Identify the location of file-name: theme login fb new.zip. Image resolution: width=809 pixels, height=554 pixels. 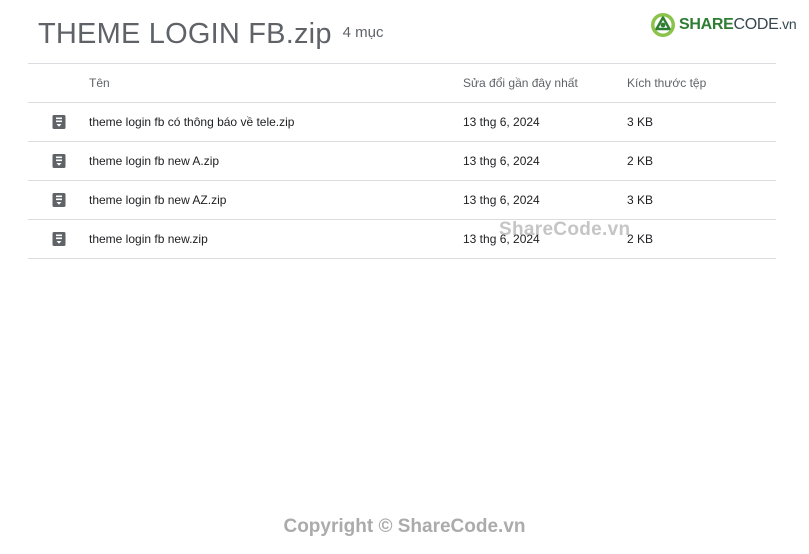
(148, 239).